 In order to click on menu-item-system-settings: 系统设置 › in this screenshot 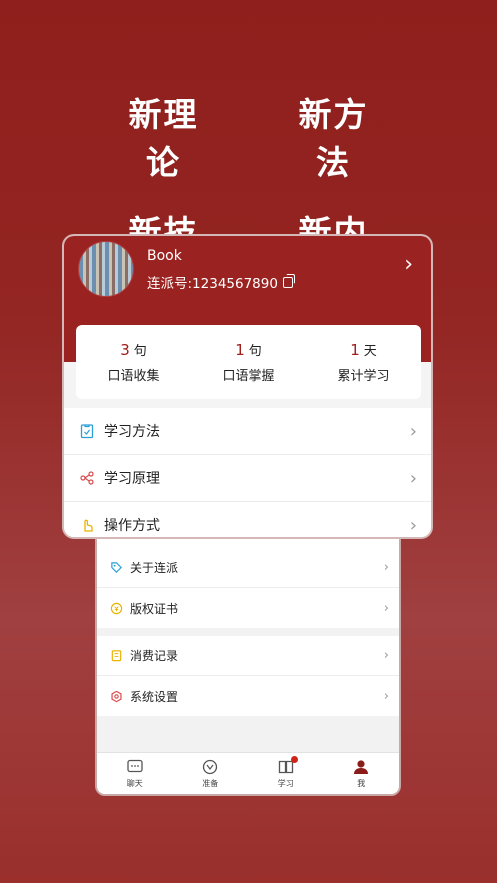, I will do `click(248, 696)`.